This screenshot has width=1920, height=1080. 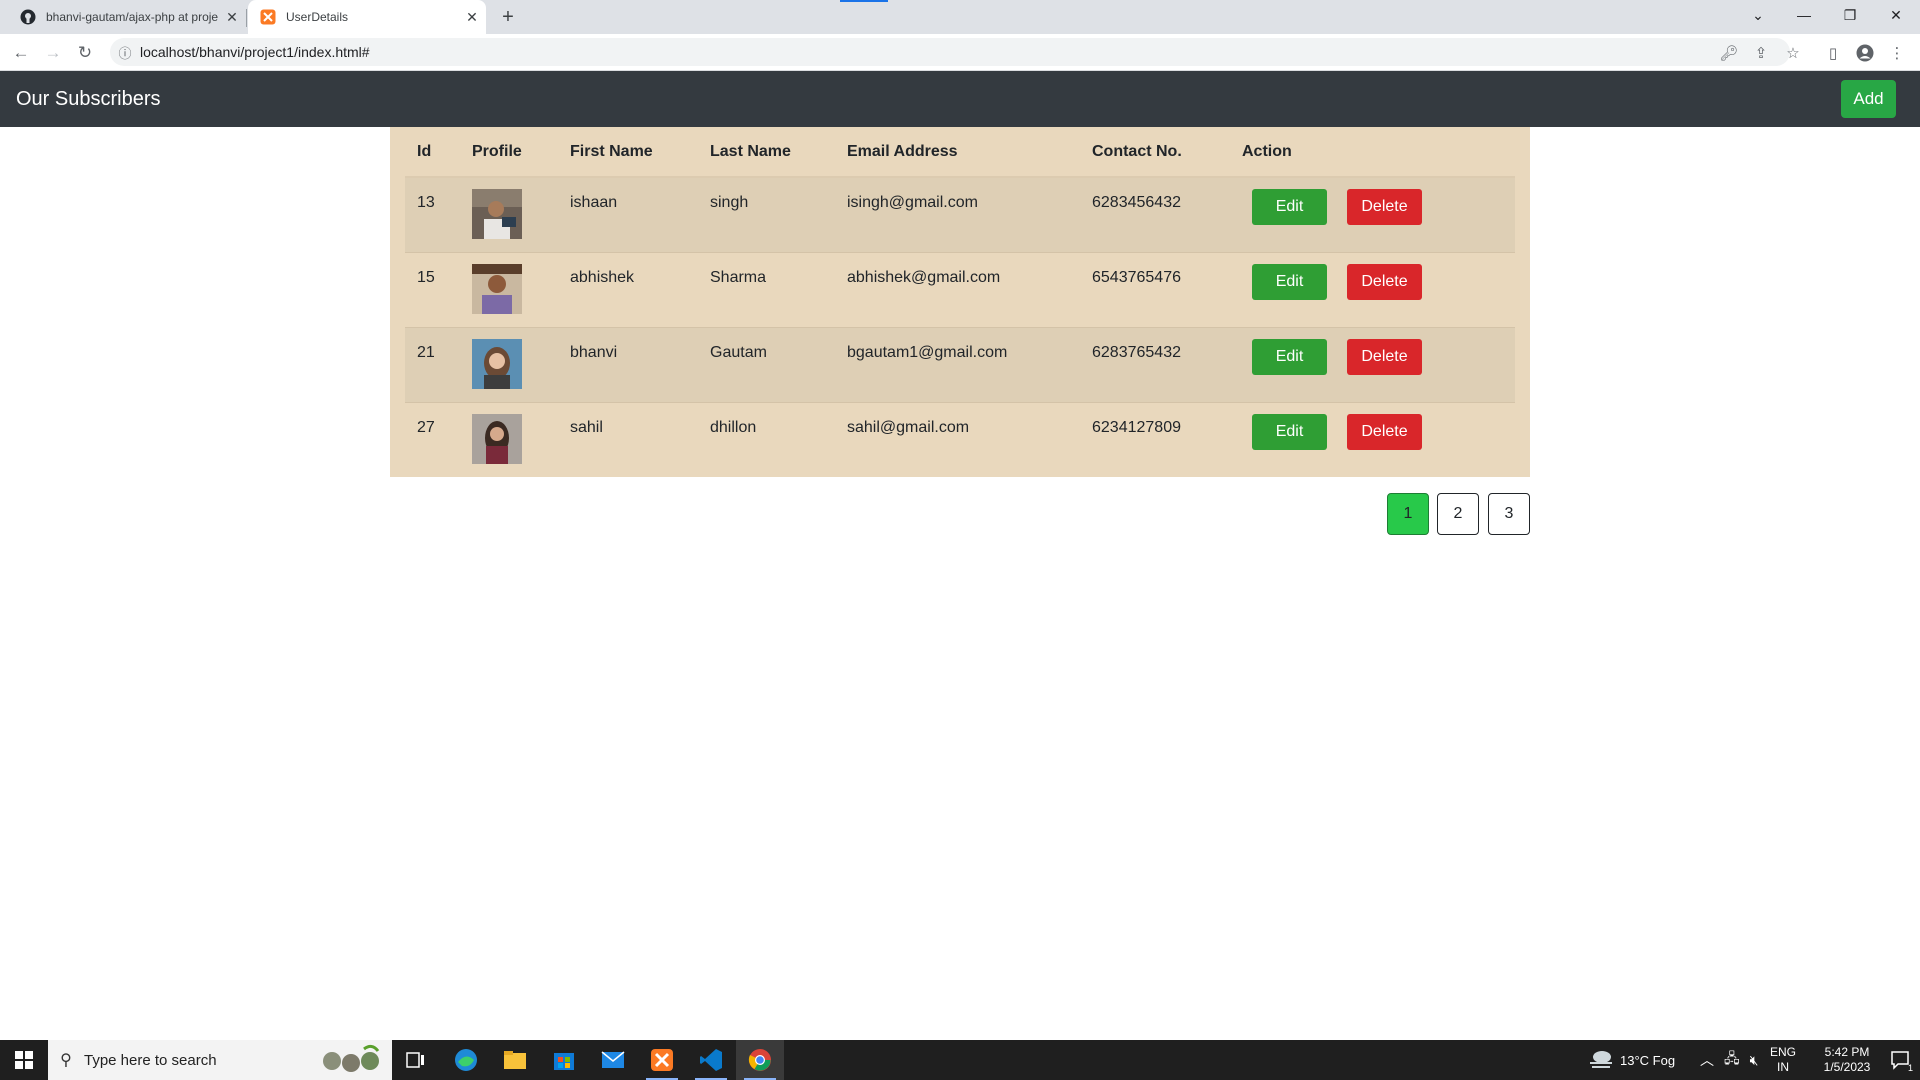 What do you see at coordinates (28, 17) in the screenshot?
I see `github-icon` at bounding box center [28, 17].